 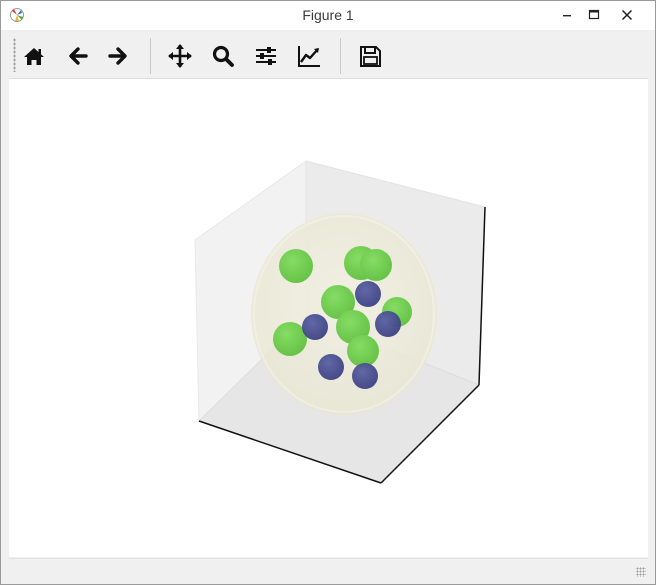 I want to click on title-bar: Figure 1, so click(x=328, y=15).